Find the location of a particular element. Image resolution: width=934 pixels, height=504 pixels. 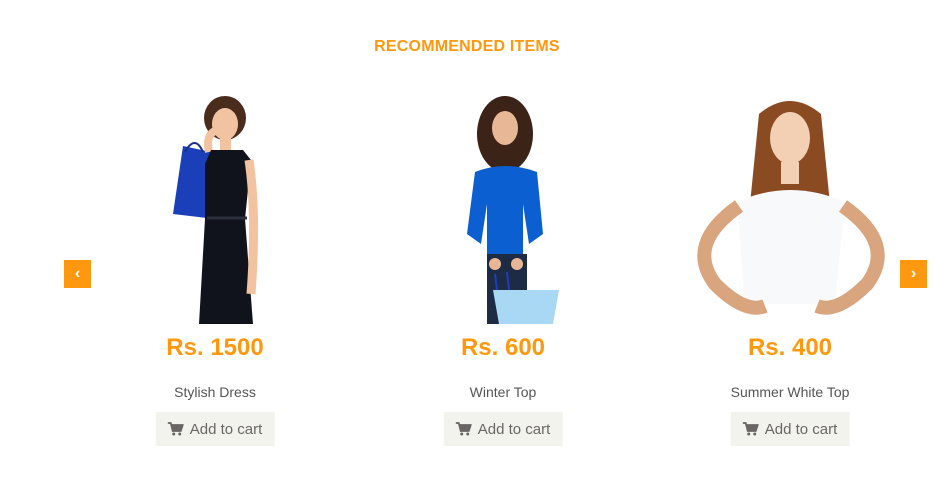

carousel-prev-button: ‹ is located at coordinates (77, 274).